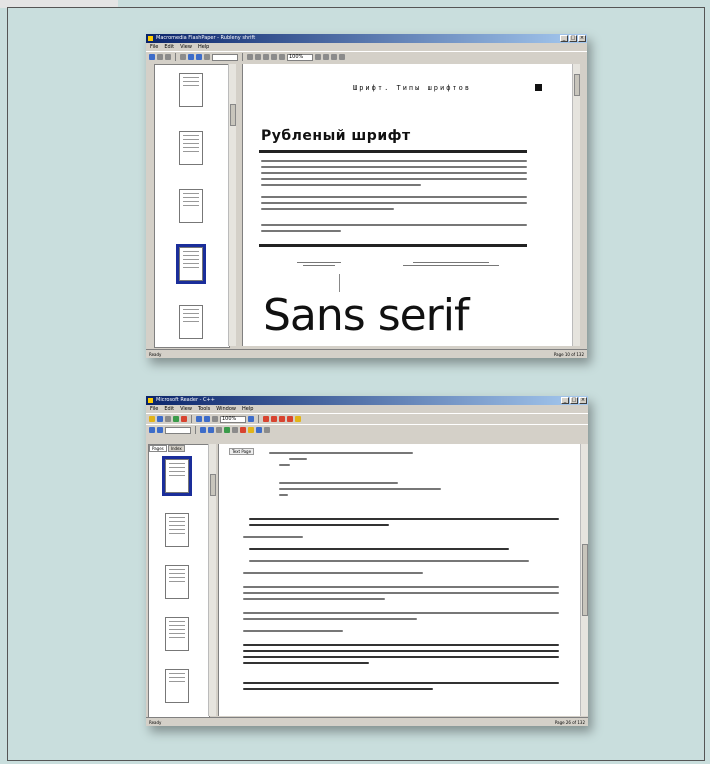 The image size is (710, 764). Describe the element at coordinates (160, 419) in the screenshot. I see `save-icon` at that location.